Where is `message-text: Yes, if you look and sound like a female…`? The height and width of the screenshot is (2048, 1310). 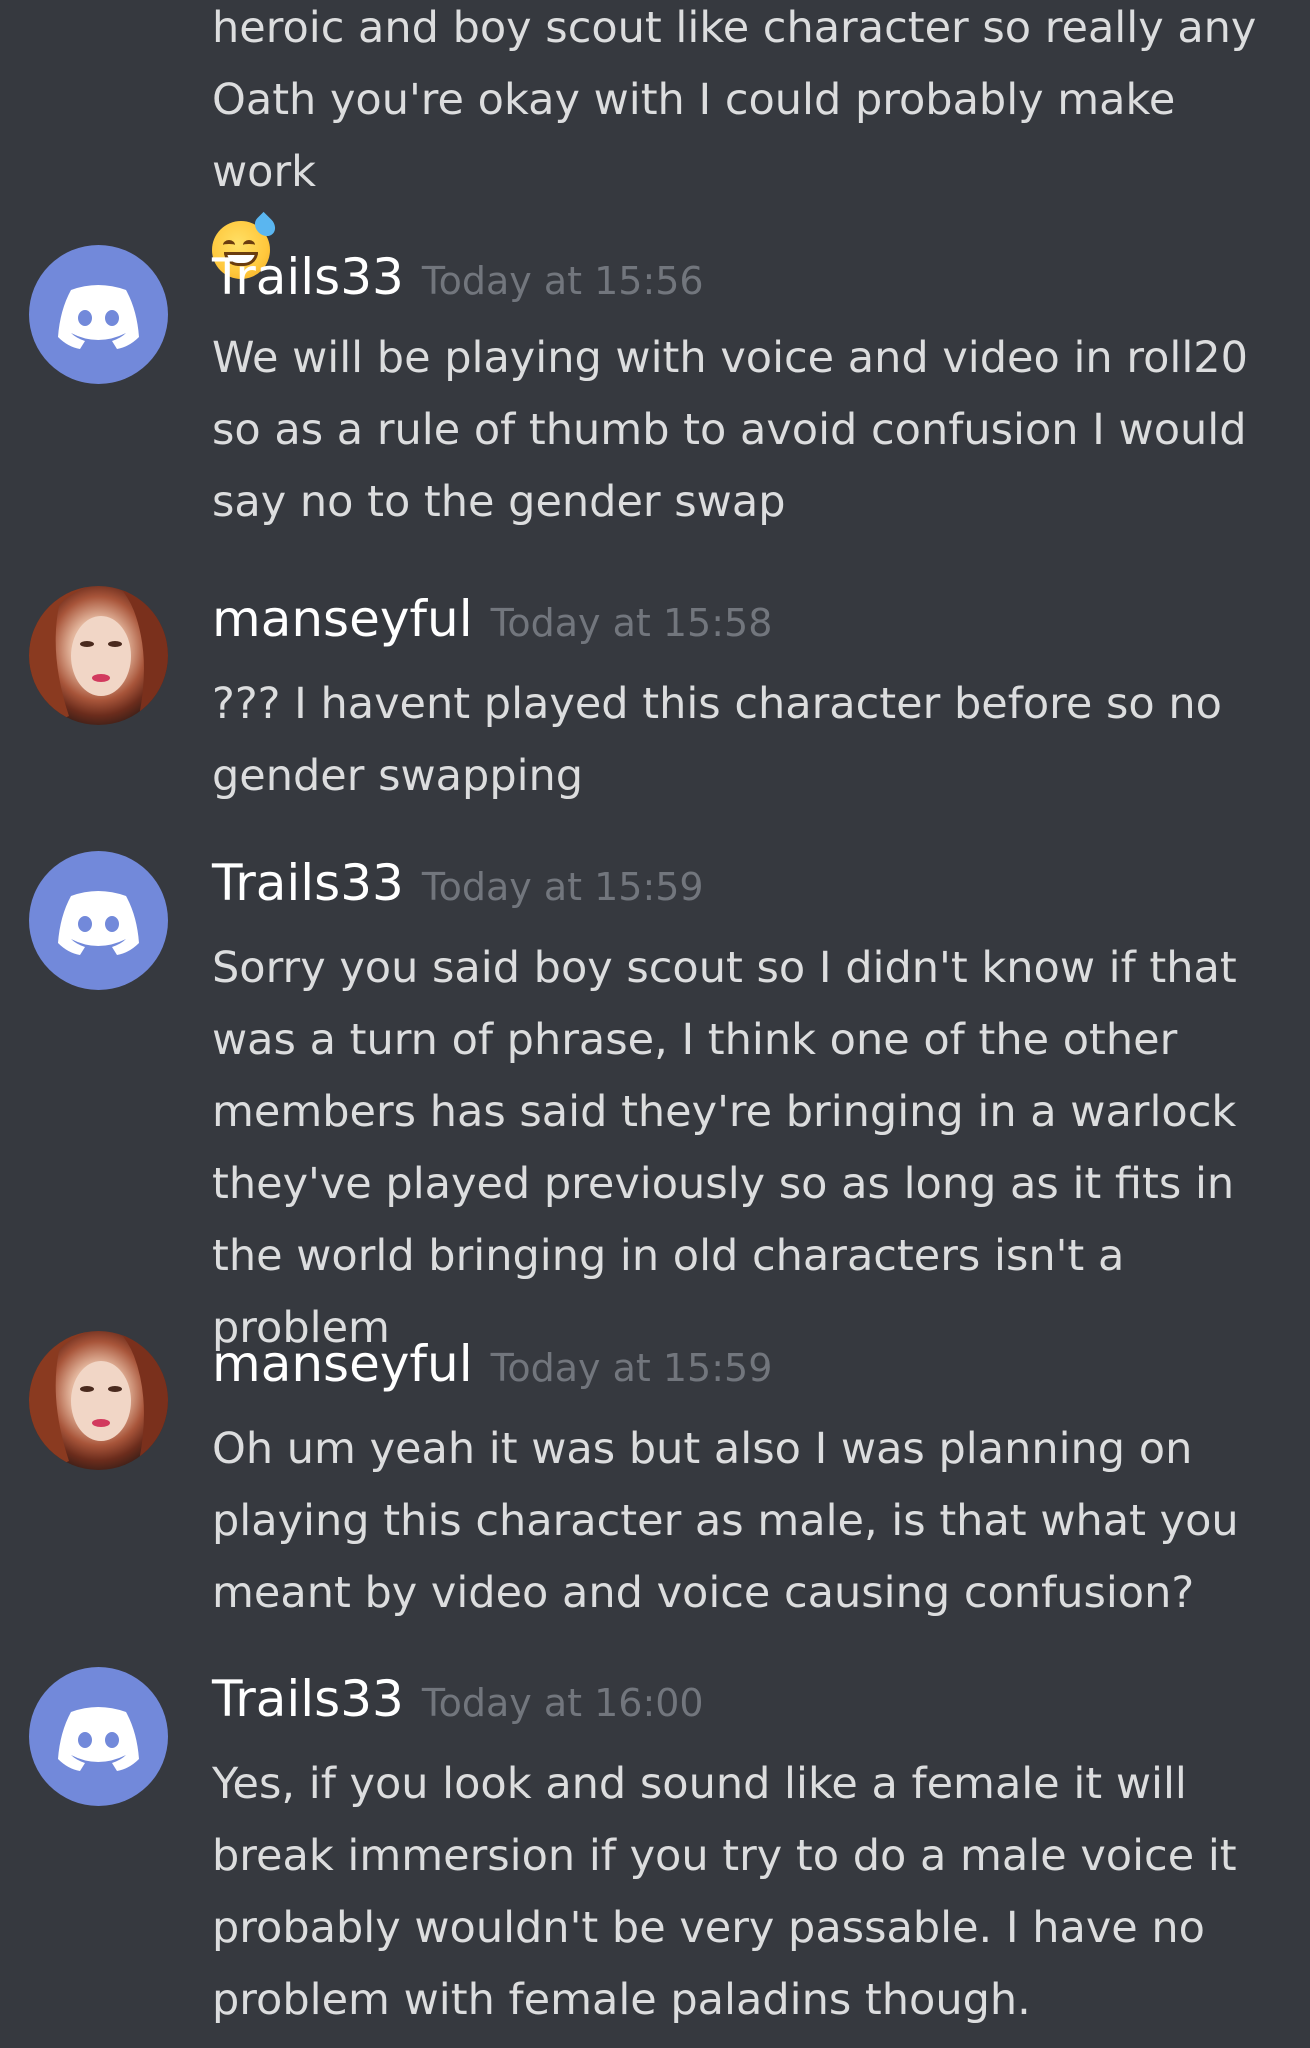 message-text: Yes, if you look and sound like a female… is located at coordinates (724, 1892).